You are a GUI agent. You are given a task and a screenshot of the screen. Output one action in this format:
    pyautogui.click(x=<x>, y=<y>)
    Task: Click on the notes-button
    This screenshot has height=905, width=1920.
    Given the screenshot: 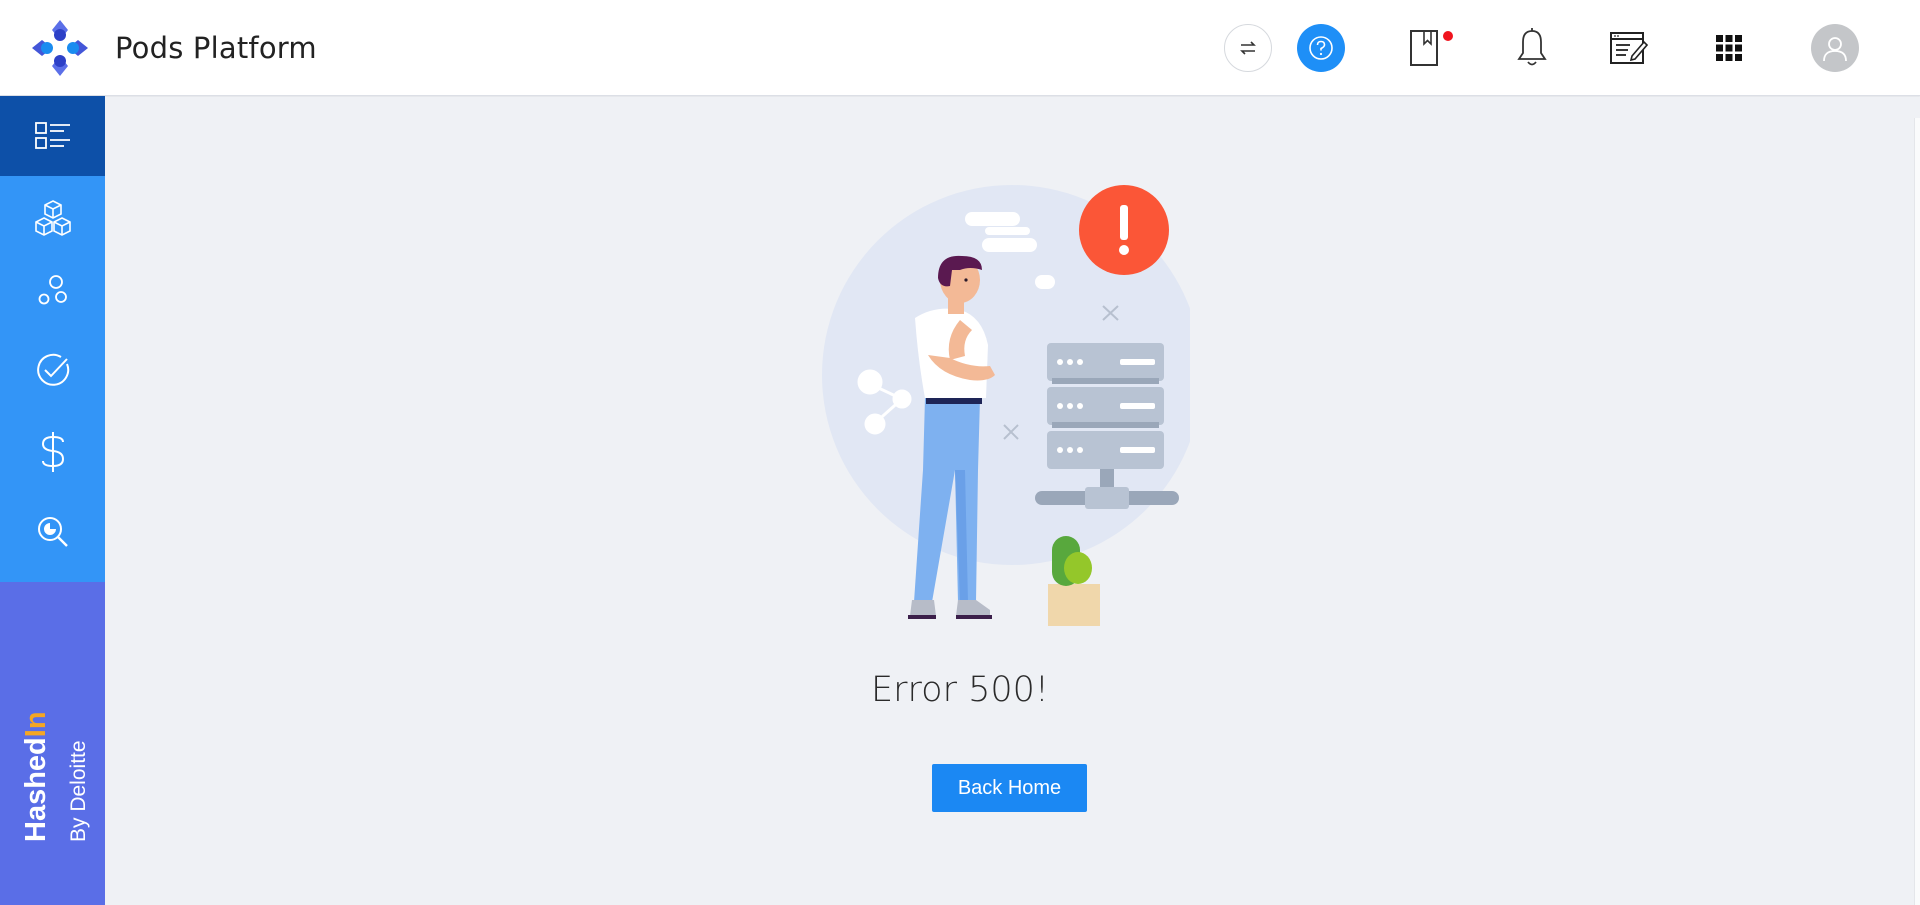 What is the action you would take?
    pyautogui.click(x=1628, y=48)
    